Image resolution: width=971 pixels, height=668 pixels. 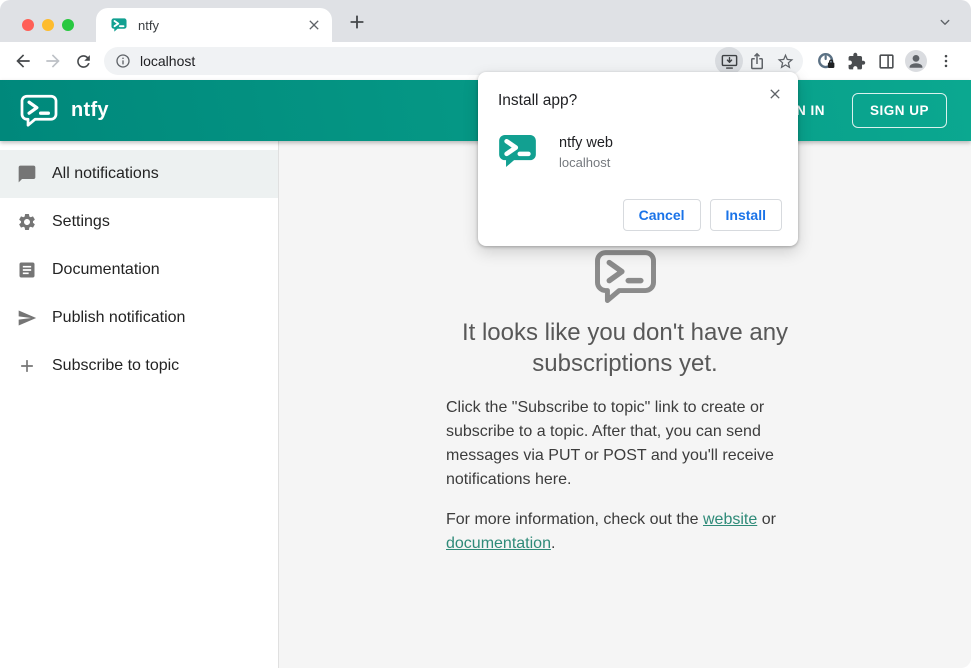 I want to click on browser-tab: ntfy, so click(x=214, y=25).